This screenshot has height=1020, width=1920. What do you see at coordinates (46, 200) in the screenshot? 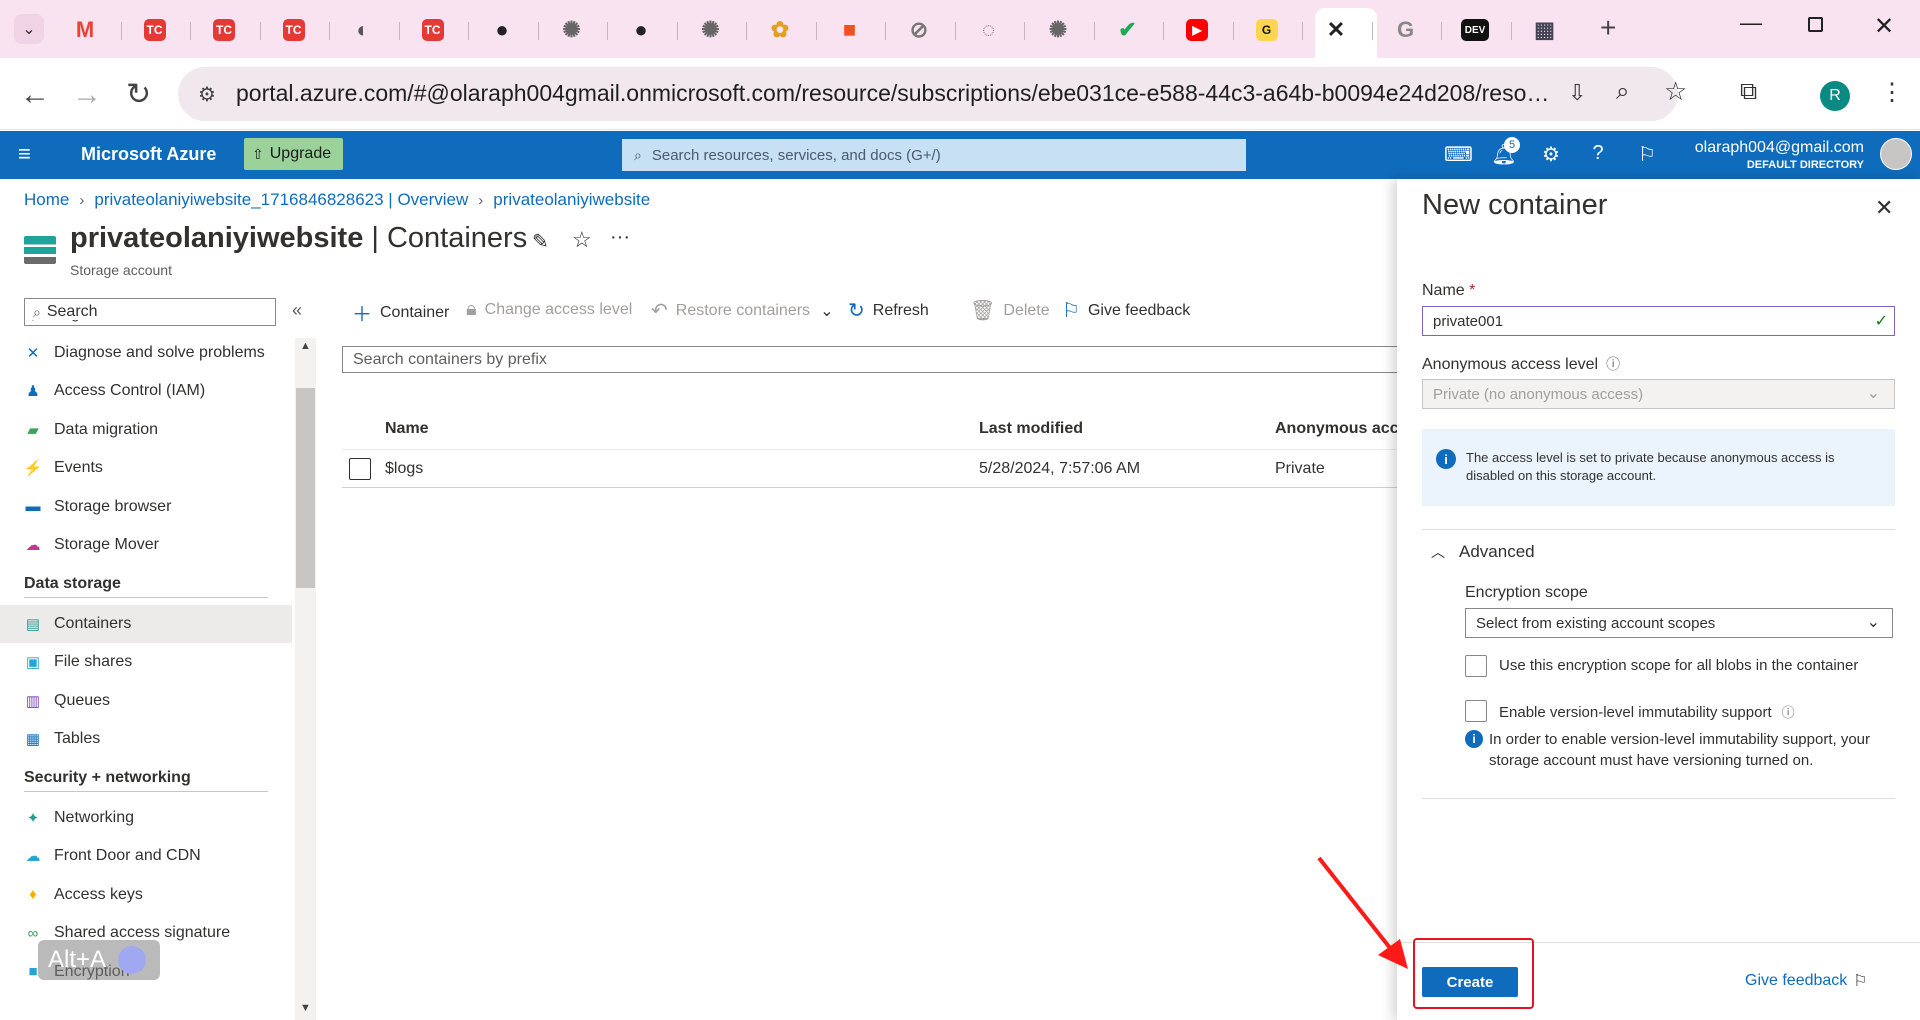
I see `breadcrumb-home: Home` at bounding box center [46, 200].